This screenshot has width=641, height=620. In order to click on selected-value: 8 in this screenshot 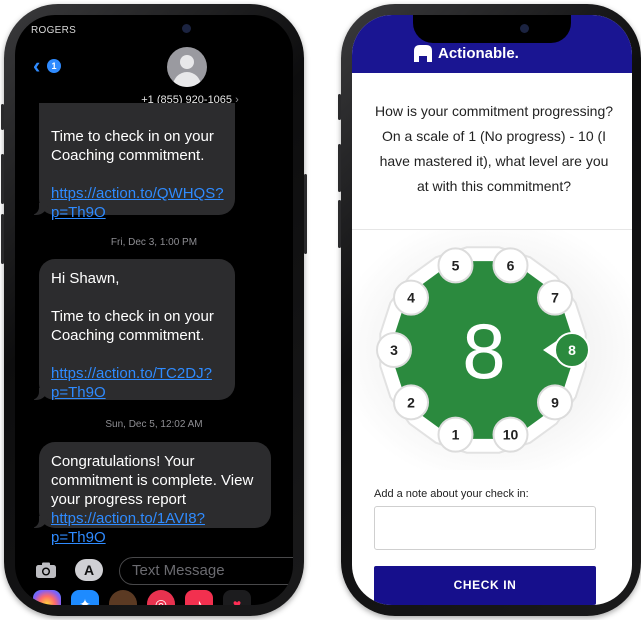, I will do `click(483, 351)`.